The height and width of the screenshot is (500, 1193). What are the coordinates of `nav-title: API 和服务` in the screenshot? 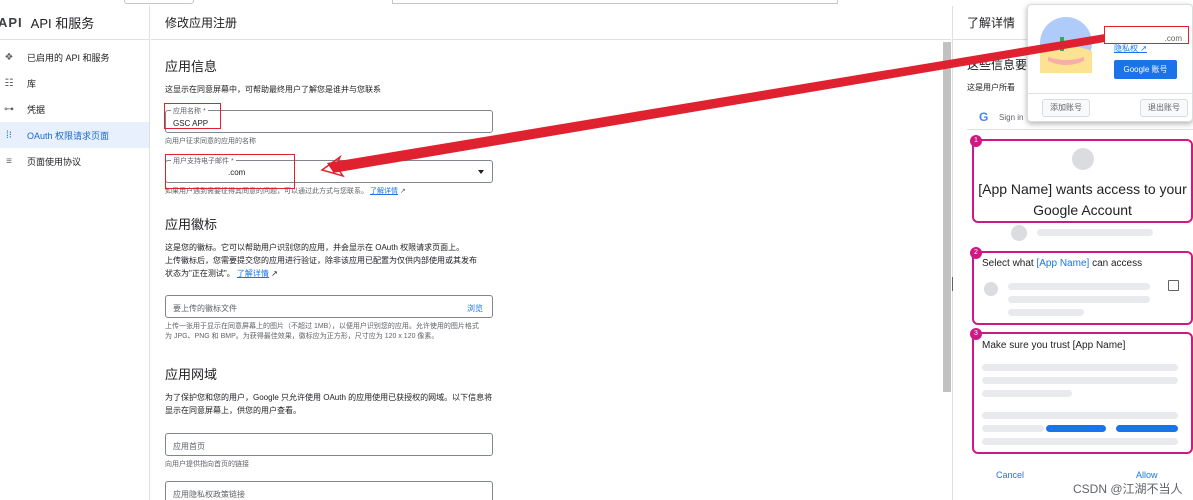 It's located at (62, 23).